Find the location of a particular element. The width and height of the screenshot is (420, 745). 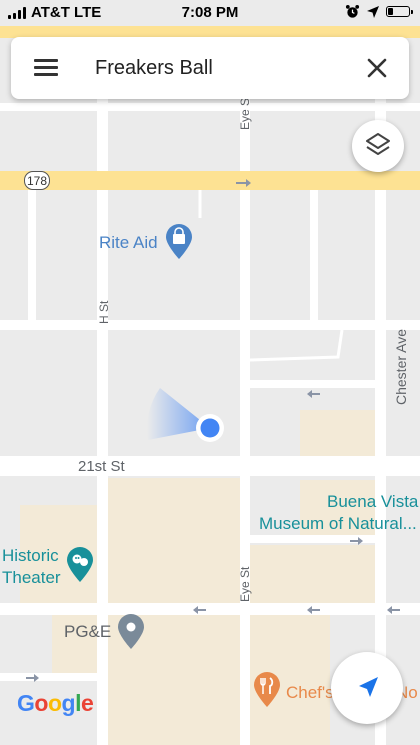

street-label-eye-top: Eye St is located at coordinates (245, 112).